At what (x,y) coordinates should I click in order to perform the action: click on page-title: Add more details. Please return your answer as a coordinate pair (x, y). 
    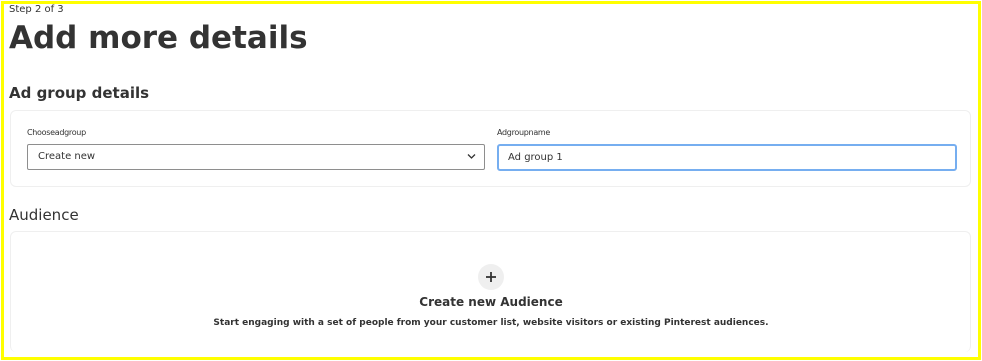
    Looking at the image, I should click on (158, 38).